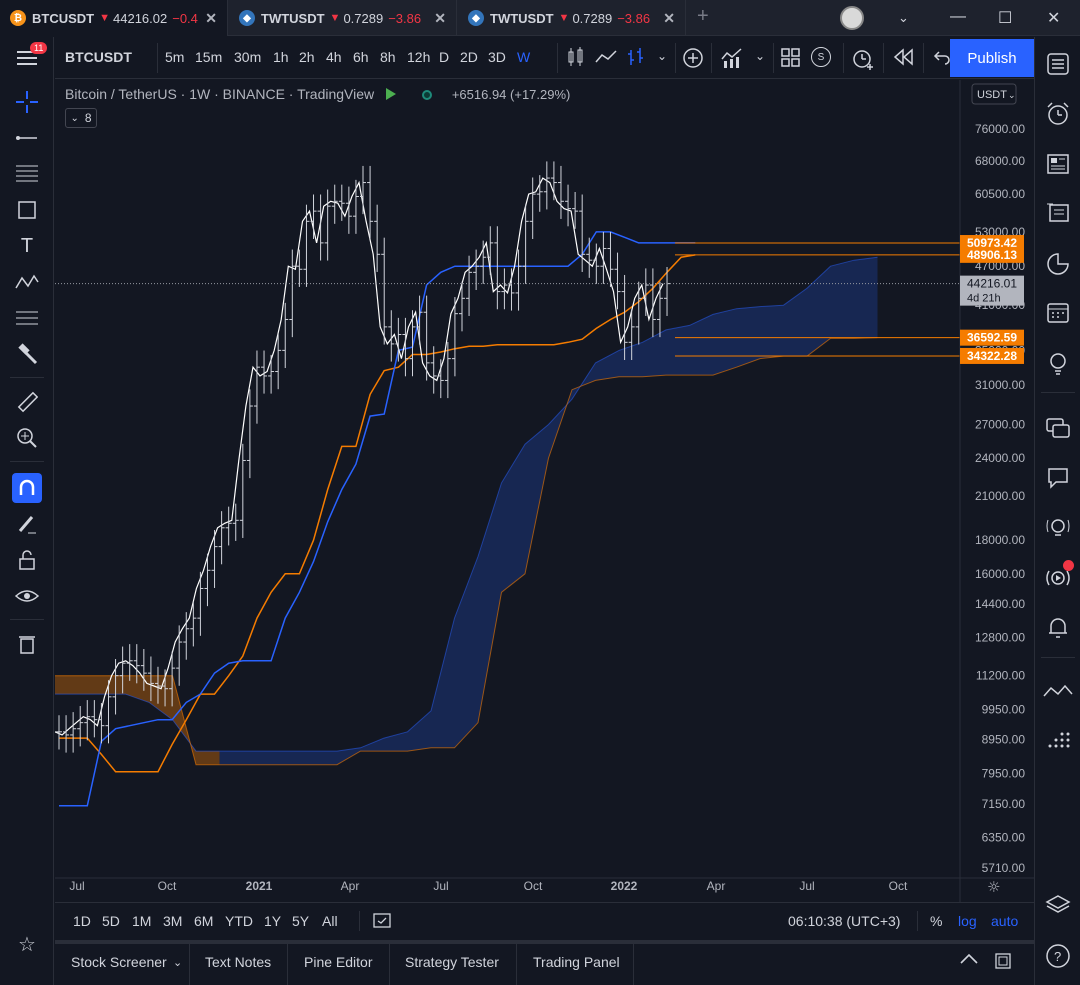 The image size is (1080, 985). What do you see at coordinates (27, 282) in the screenshot?
I see `pattern-icon` at bounding box center [27, 282].